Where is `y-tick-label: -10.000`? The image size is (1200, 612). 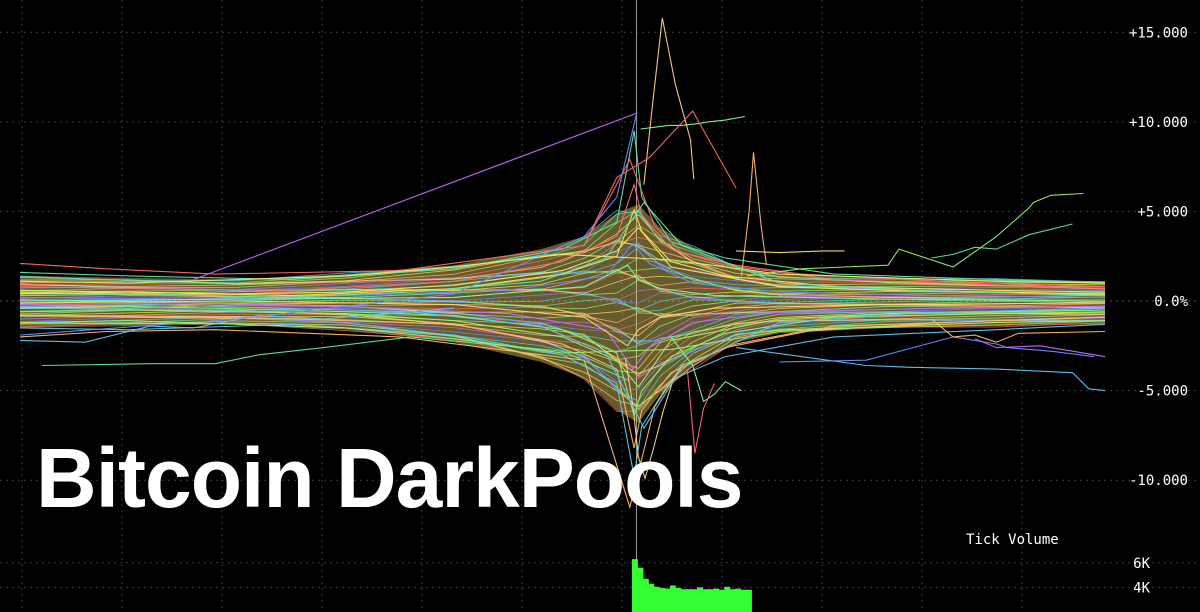 y-tick-label: -10.000 is located at coordinates (1158, 481).